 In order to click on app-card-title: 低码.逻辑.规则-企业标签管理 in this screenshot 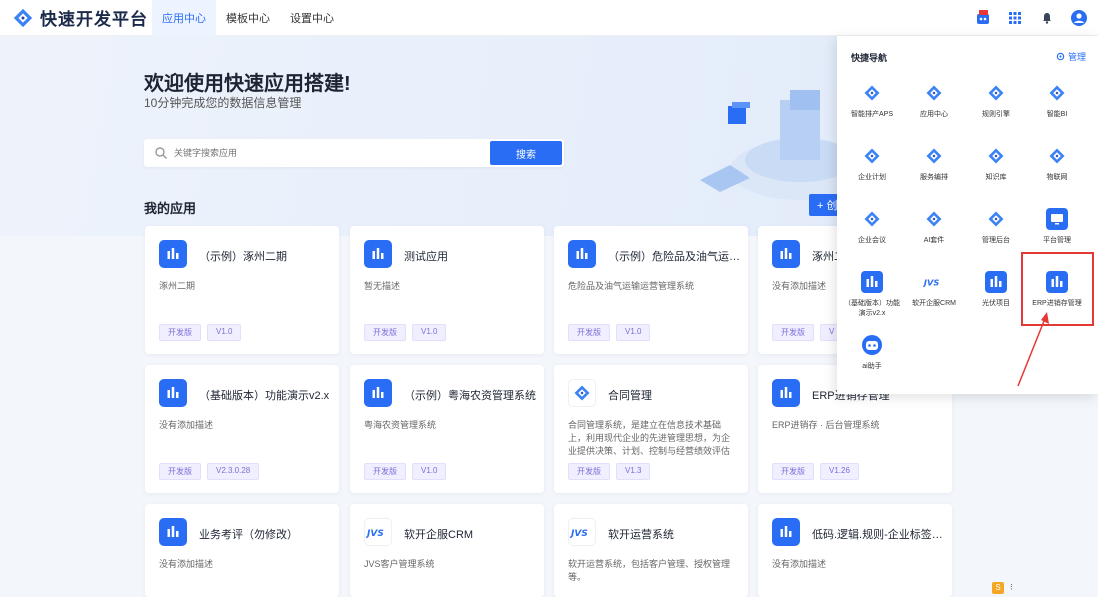, I will do `click(879, 535)`.